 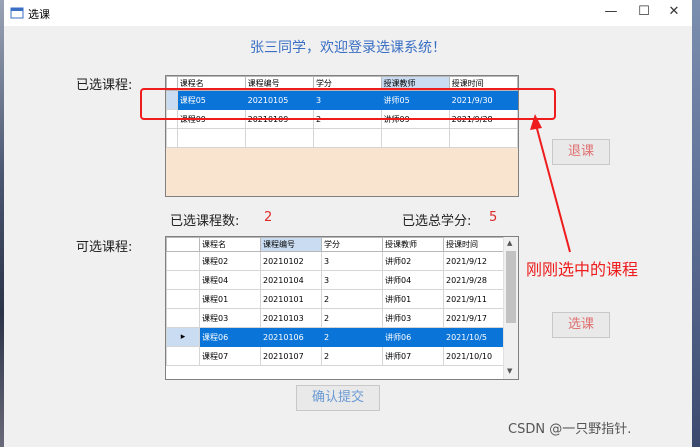 I want to click on table-row: 课程03 20210103 2 讲师03 2021/9/17, so click(x=335, y=318).